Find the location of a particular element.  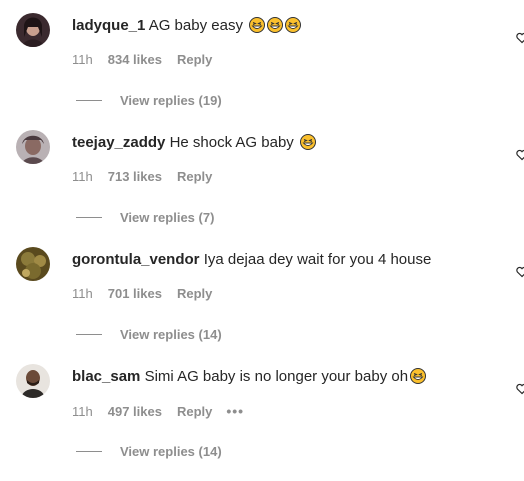

comment-meta: 11h 497 likes Reply ••• is located at coordinates (165, 411).